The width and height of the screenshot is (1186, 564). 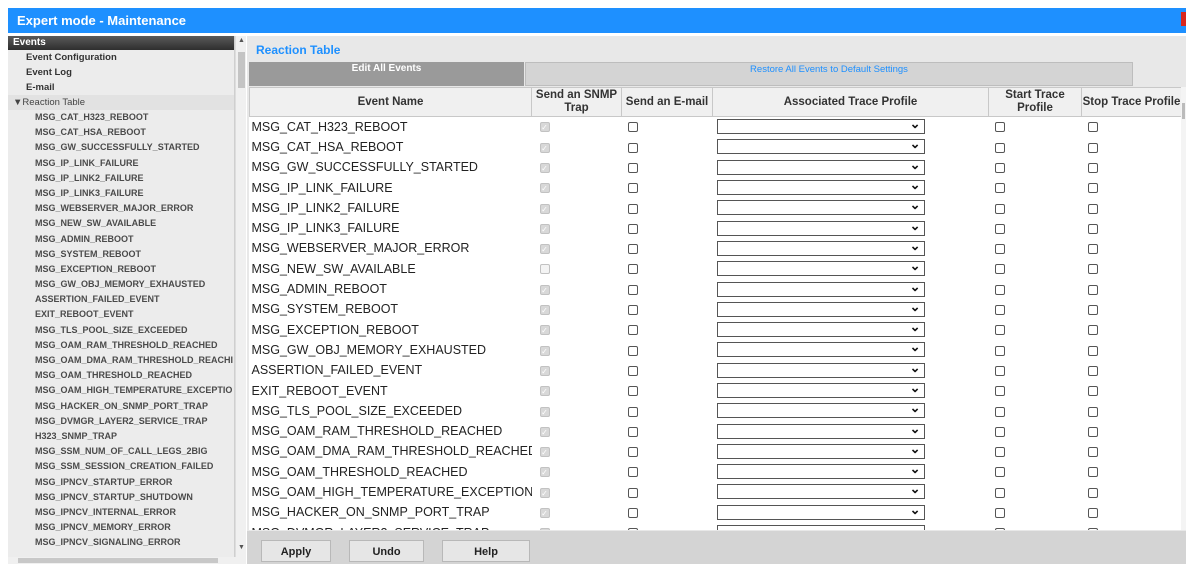 What do you see at coordinates (296, 551) in the screenshot?
I see `apply-button: Apply` at bounding box center [296, 551].